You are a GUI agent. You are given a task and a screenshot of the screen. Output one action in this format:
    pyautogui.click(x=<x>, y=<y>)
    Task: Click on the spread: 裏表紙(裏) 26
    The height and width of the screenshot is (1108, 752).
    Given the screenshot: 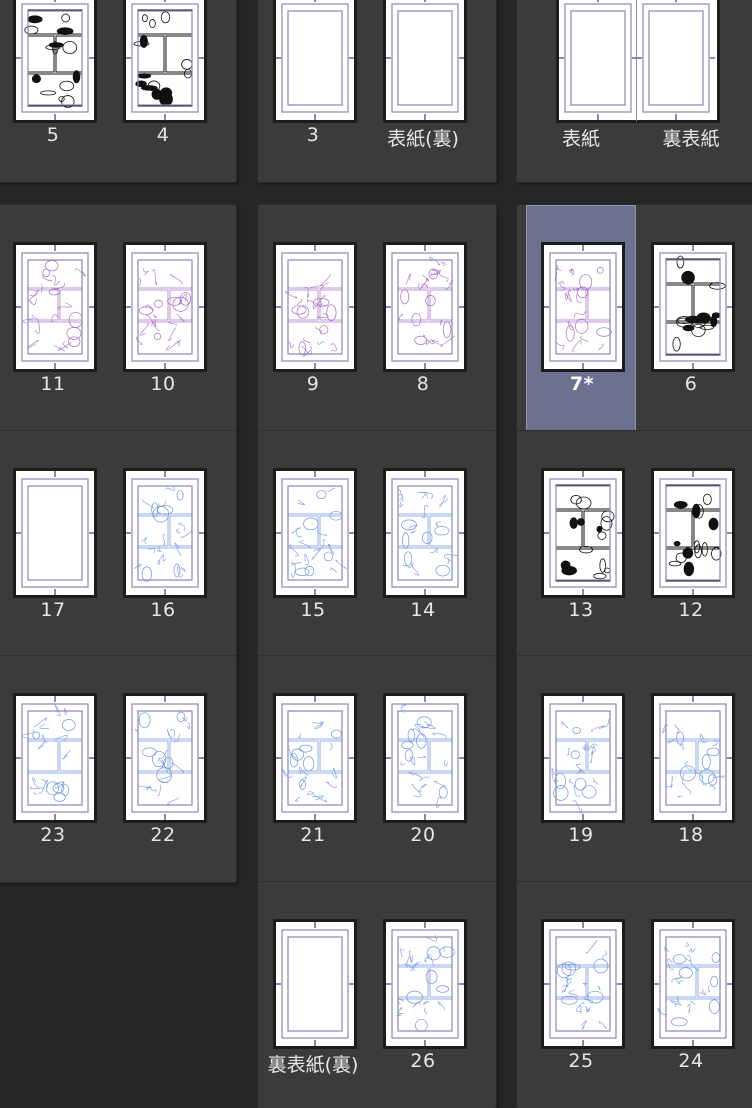 What is the action you would take?
    pyautogui.click(x=377, y=995)
    